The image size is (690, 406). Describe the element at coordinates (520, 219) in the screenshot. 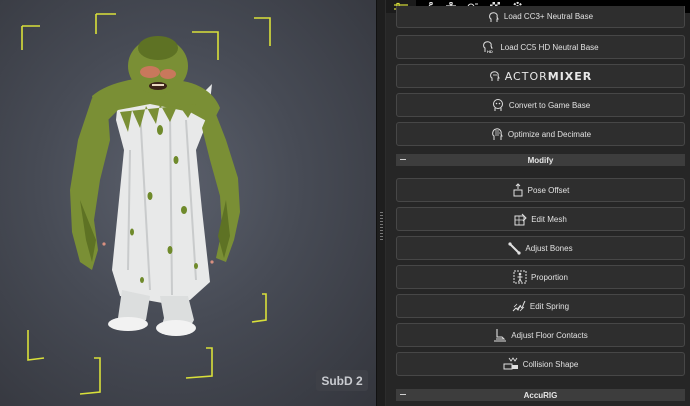

I see `edit-mesh-icon` at that location.